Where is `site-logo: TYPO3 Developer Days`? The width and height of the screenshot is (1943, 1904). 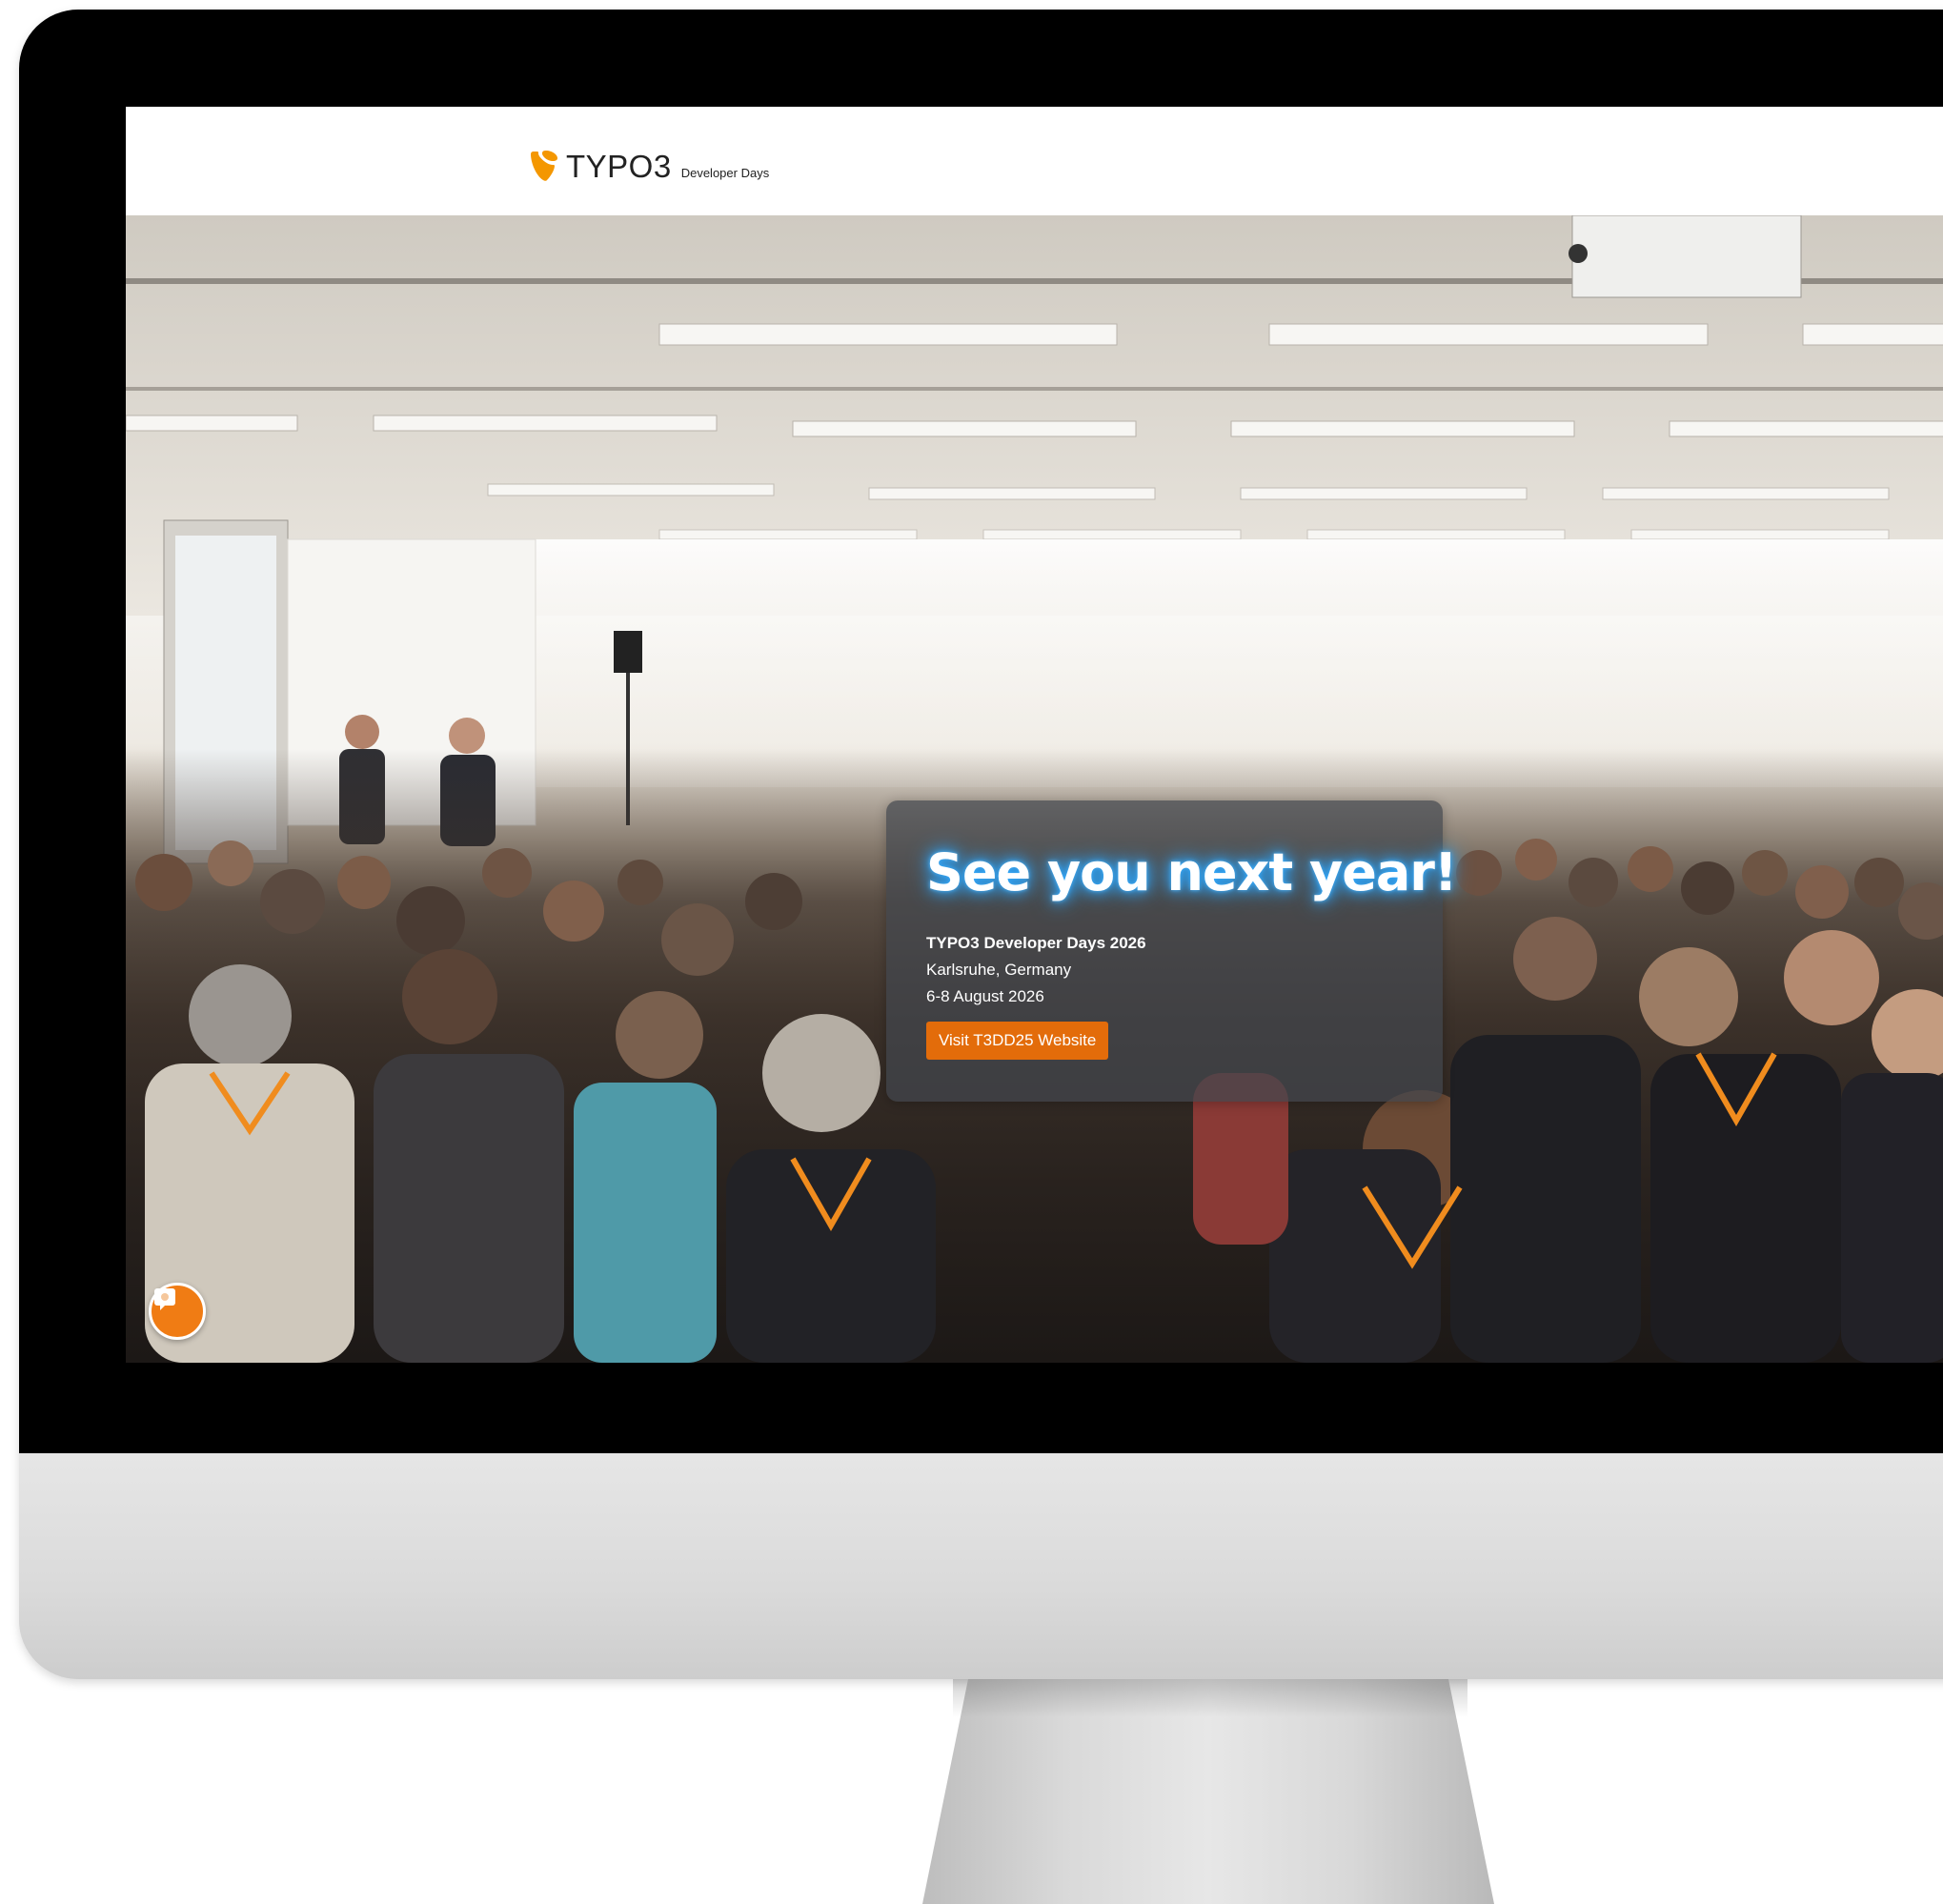 site-logo: TYPO3 Developer Days is located at coordinates (649, 164).